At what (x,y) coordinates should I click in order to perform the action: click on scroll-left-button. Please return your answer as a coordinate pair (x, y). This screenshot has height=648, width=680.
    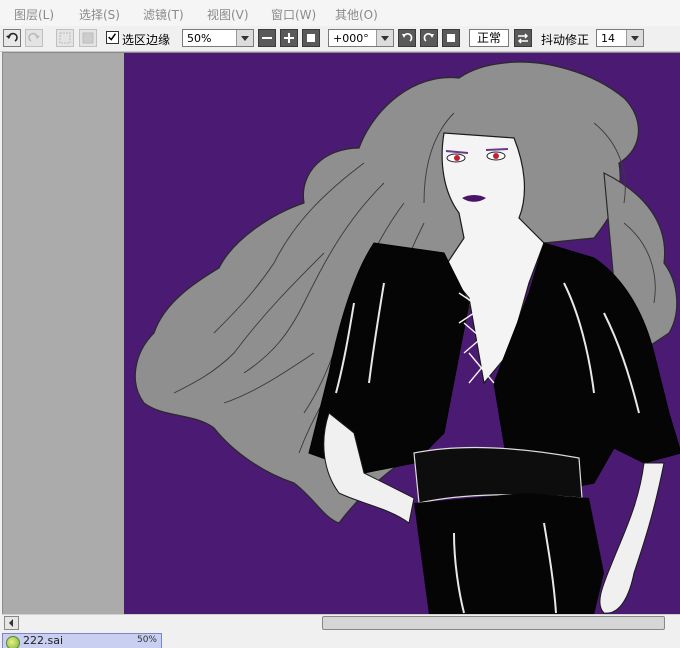
    Looking at the image, I should click on (11, 623).